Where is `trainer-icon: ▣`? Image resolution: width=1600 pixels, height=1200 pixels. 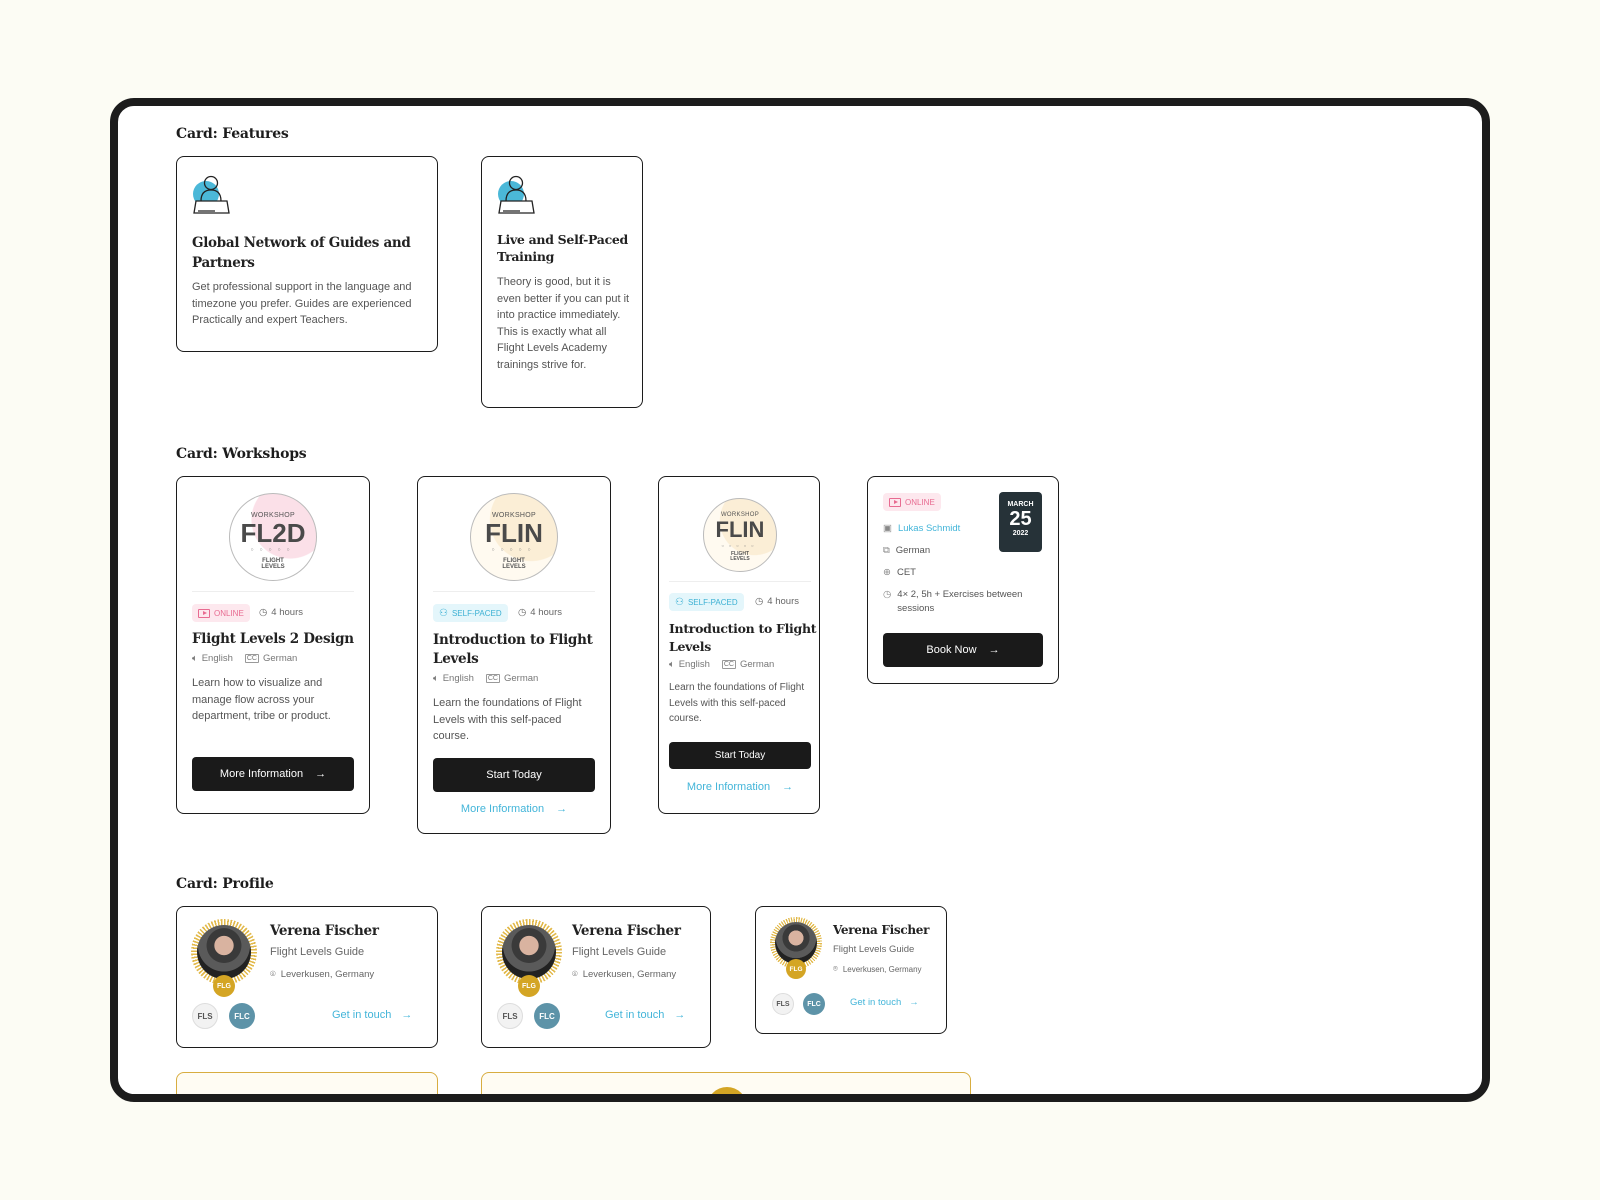
trainer-icon: ▣ is located at coordinates (887, 528).